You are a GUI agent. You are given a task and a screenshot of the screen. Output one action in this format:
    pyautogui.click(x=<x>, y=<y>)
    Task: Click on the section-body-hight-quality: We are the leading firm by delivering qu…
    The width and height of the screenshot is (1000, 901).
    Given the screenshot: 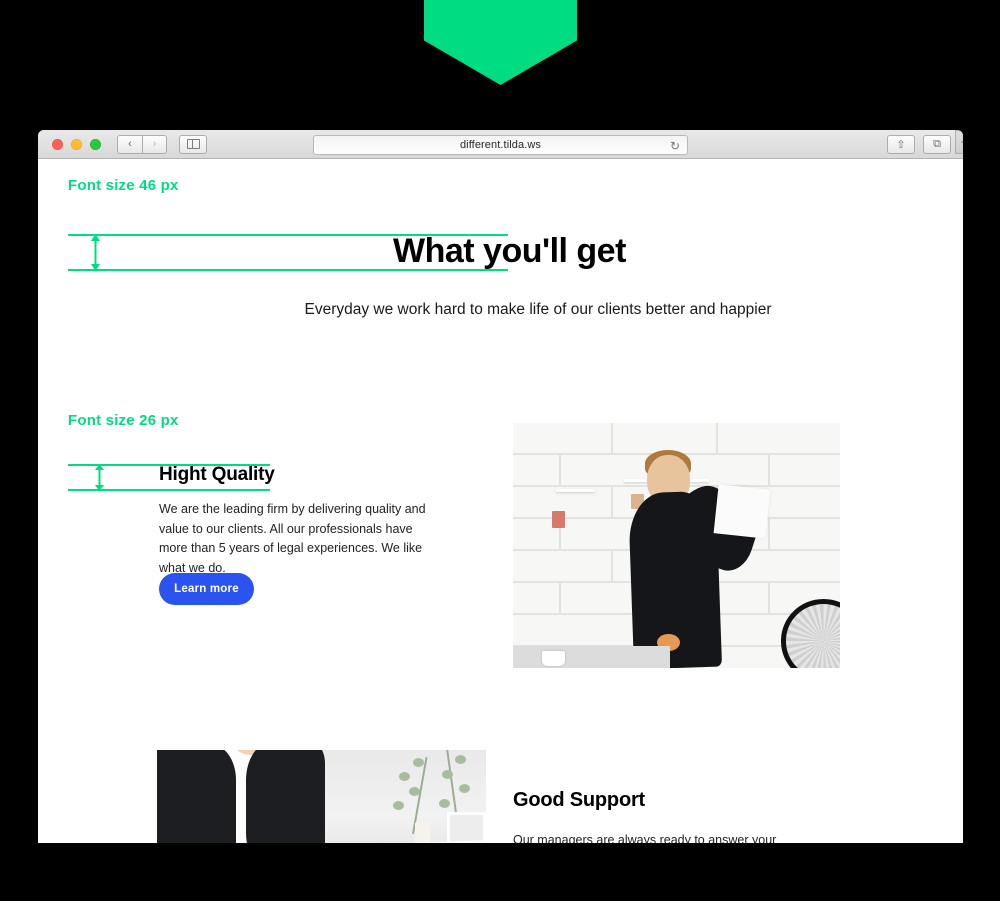 What is the action you would take?
    pyautogui.click(x=292, y=538)
    